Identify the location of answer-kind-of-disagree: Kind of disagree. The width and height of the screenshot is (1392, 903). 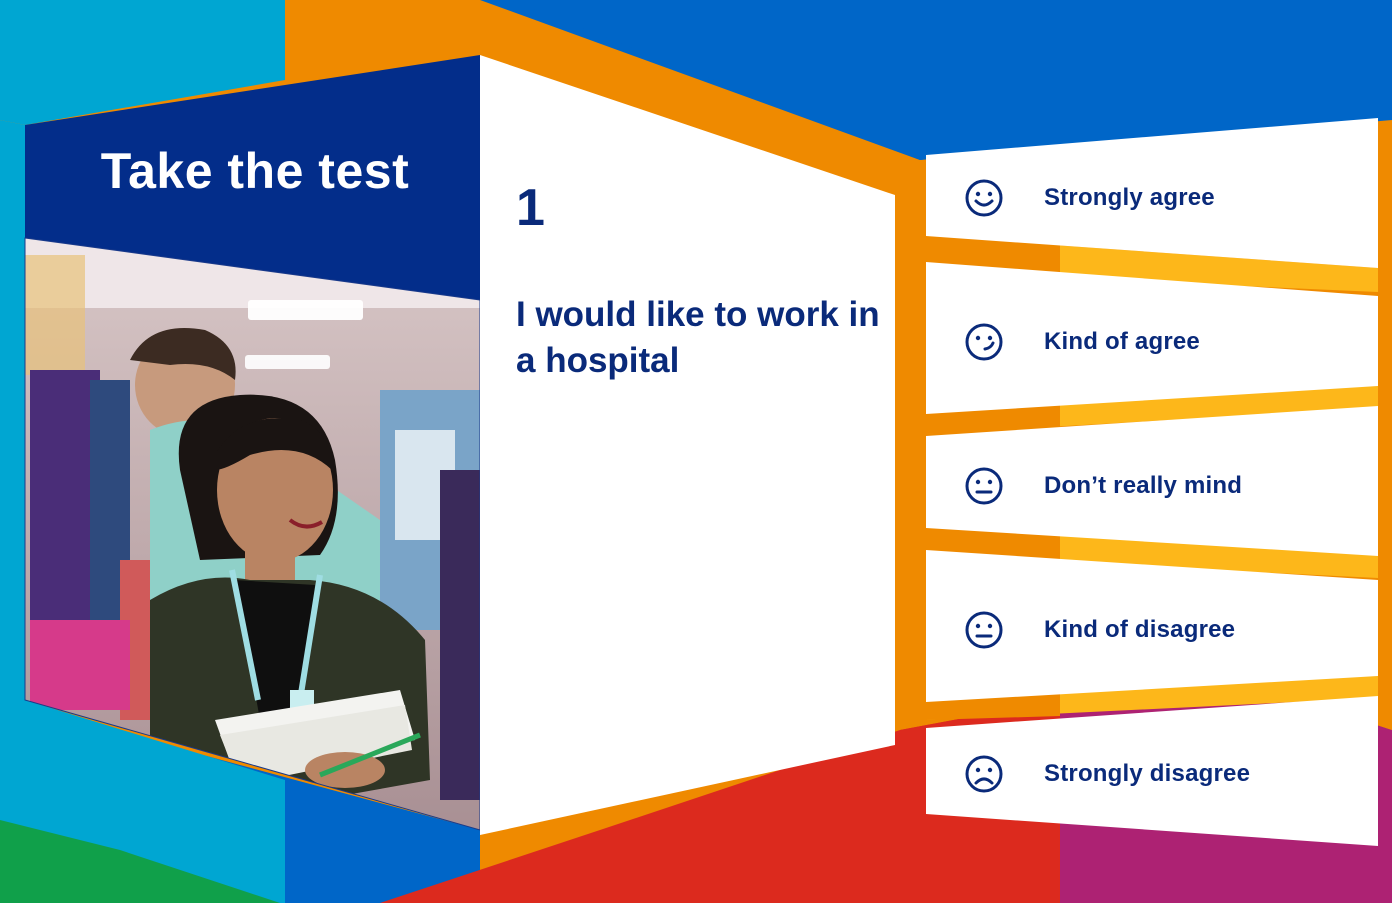
(1152, 630).